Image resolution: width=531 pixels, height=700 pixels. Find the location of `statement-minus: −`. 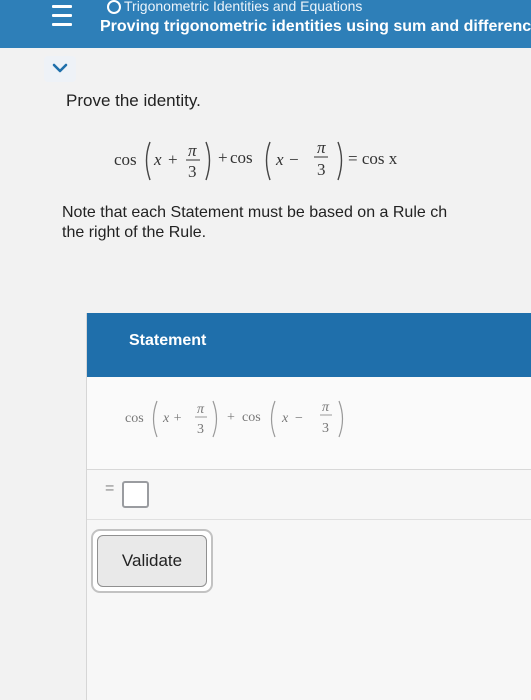

statement-minus: − is located at coordinates (299, 418).